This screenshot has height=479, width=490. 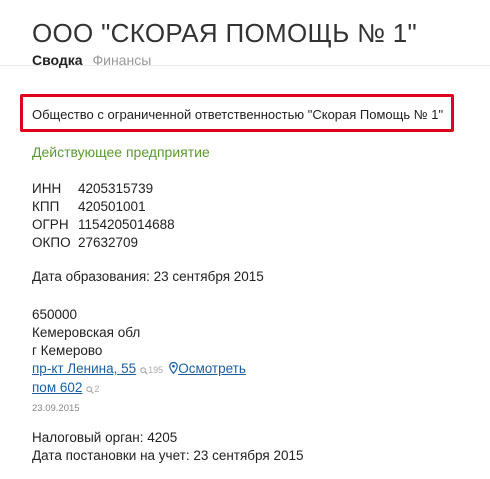 I want to click on code-row-okpo: ОКПО 27632709, so click(x=103, y=243).